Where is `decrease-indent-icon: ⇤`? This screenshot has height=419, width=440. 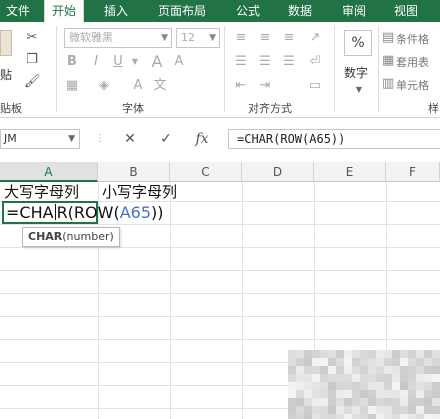 decrease-indent-icon: ⇤ is located at coordinates (241, 86).